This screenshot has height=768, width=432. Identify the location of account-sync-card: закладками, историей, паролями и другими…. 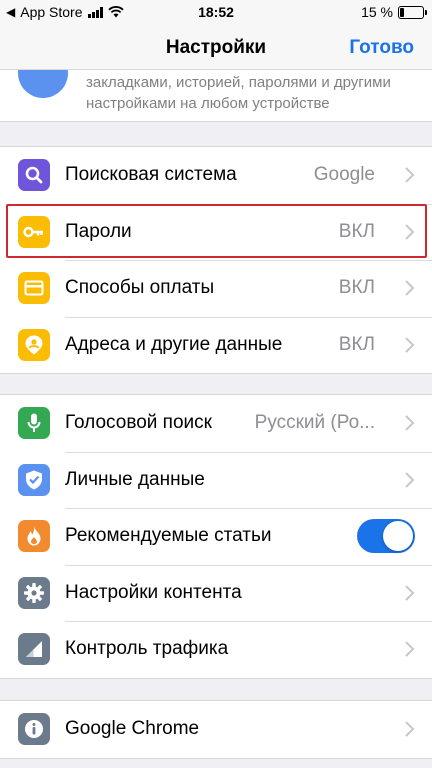
(216, 96).